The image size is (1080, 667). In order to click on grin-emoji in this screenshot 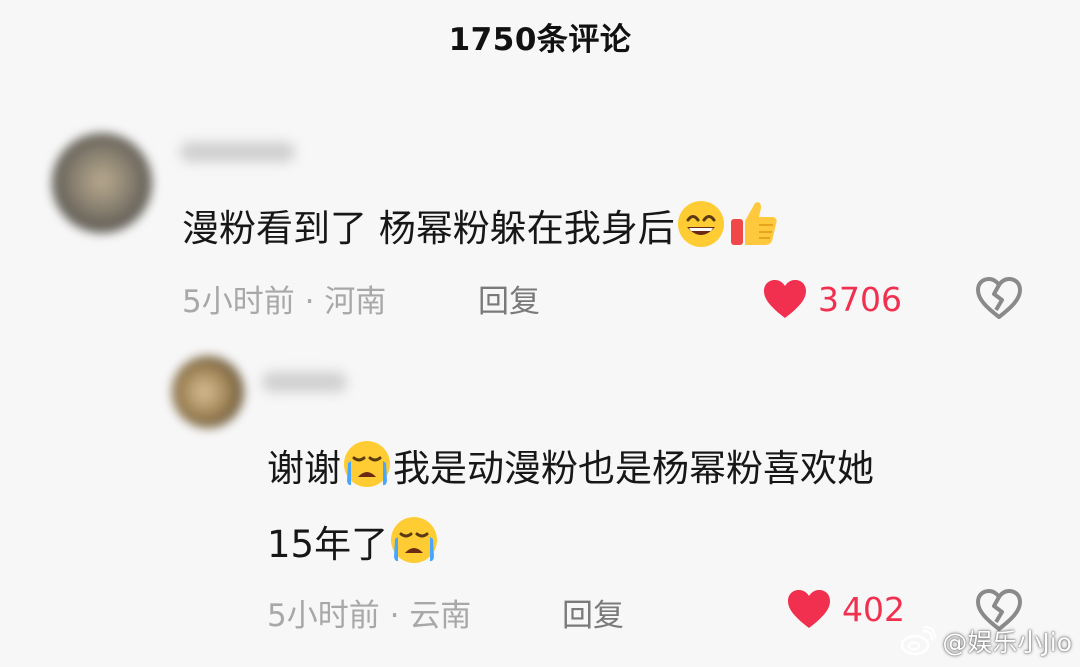, I will do `click(701, 236)`.